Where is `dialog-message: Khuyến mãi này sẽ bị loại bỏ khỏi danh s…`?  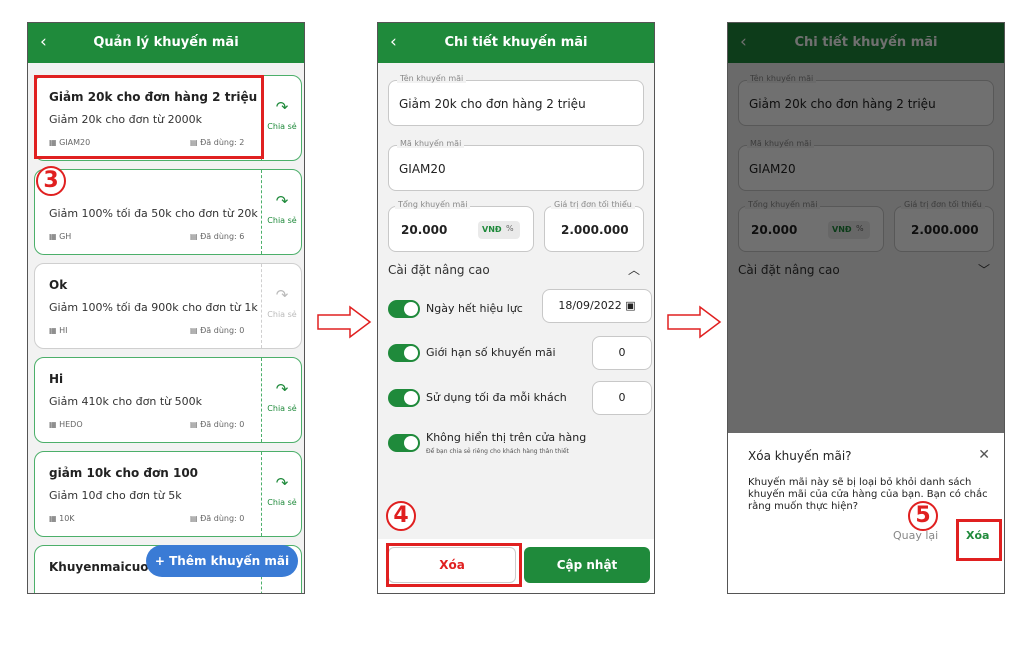
dialog-message: Khuyến mãi này sẽ bị loại bỏ khỏi danh s… is located at coordinates (868, 494).